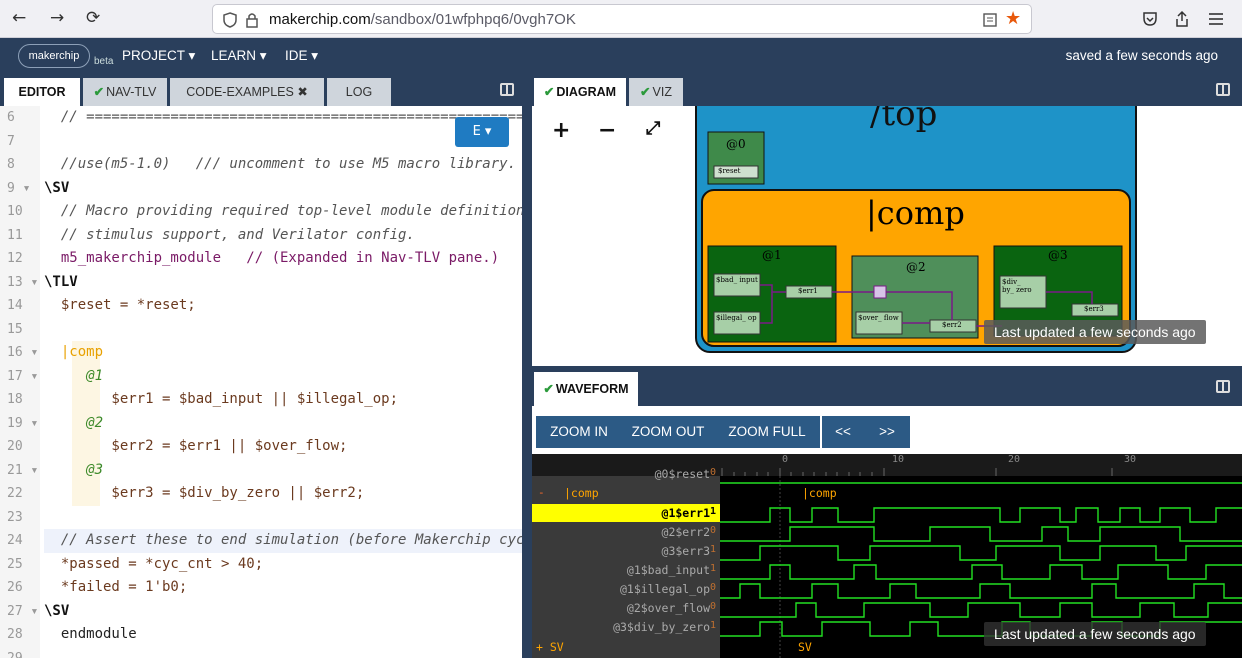 This screenshot has height=658, width=1242. Describe the element at coordinates (230, 20) in the screenshot. I see `shield-icon` at that location.